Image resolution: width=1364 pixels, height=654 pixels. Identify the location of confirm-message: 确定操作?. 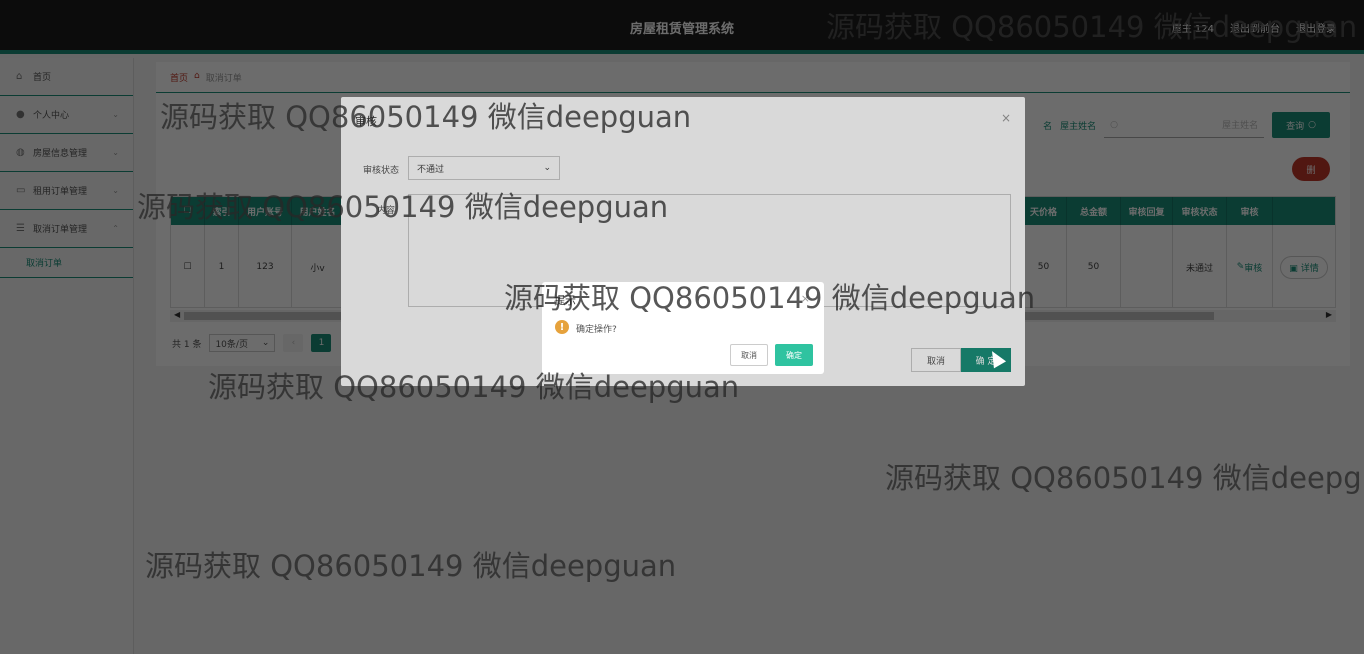
(596, 330).